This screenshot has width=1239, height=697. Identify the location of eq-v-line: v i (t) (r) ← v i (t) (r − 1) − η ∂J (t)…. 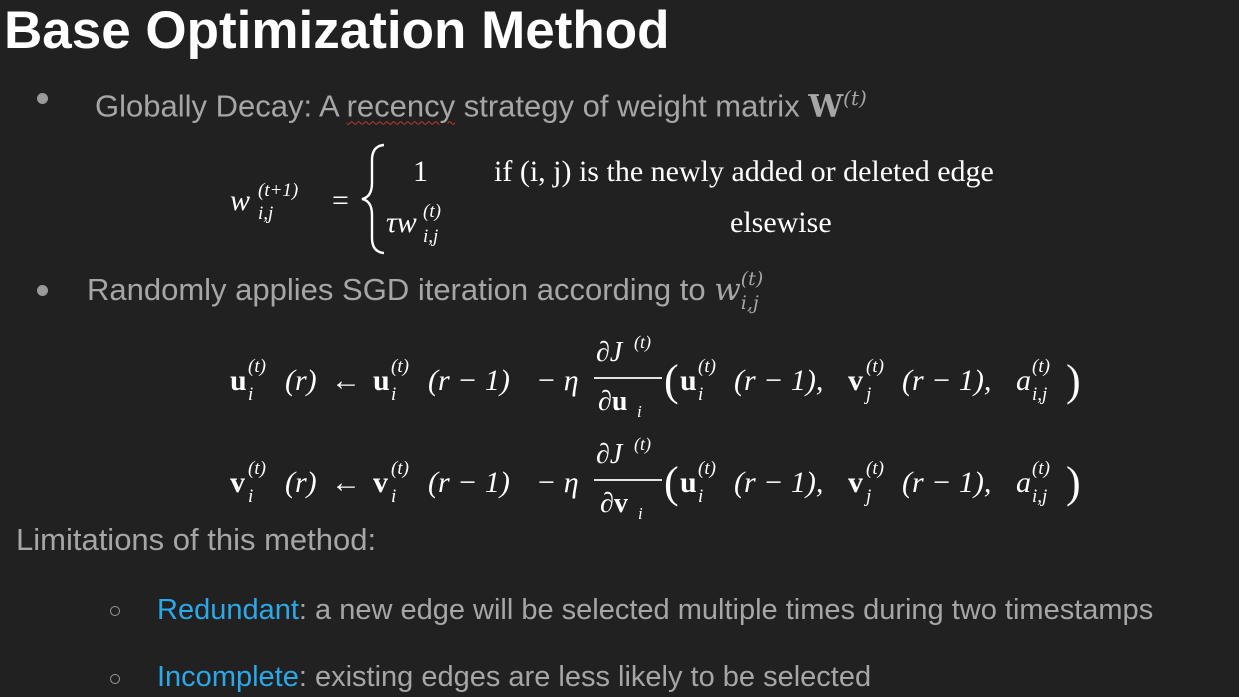
(655, 478).